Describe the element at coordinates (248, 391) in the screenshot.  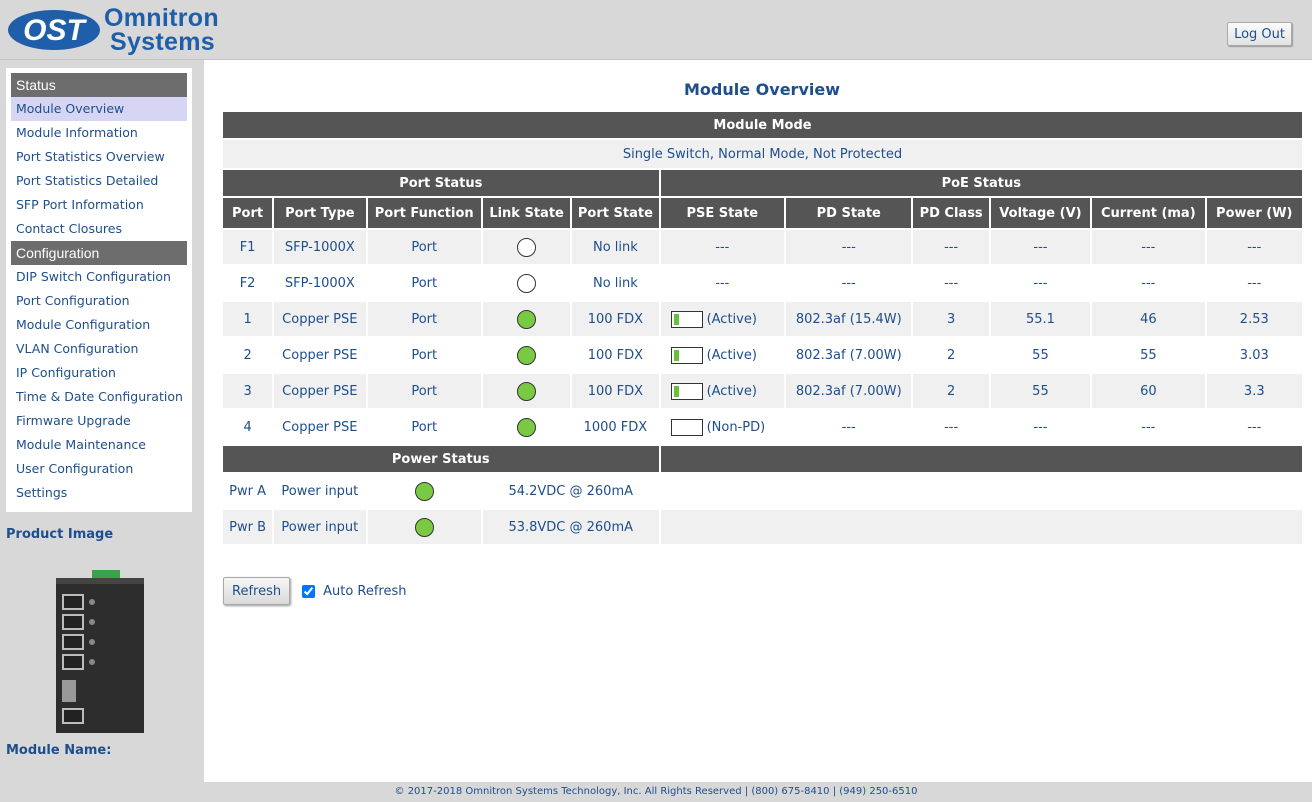
I see `cell-port: 3` at that location.